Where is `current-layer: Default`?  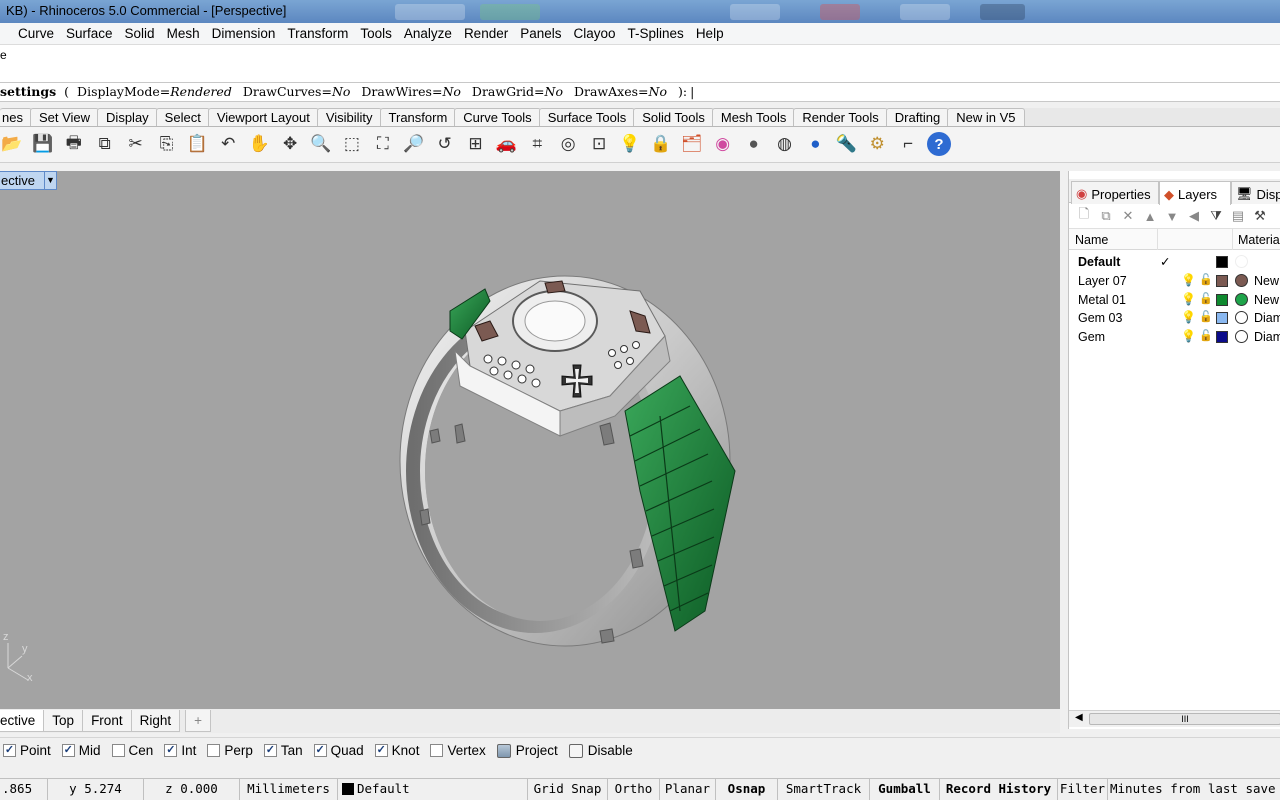 current-layer: Default is located at coordinates (433, 789).